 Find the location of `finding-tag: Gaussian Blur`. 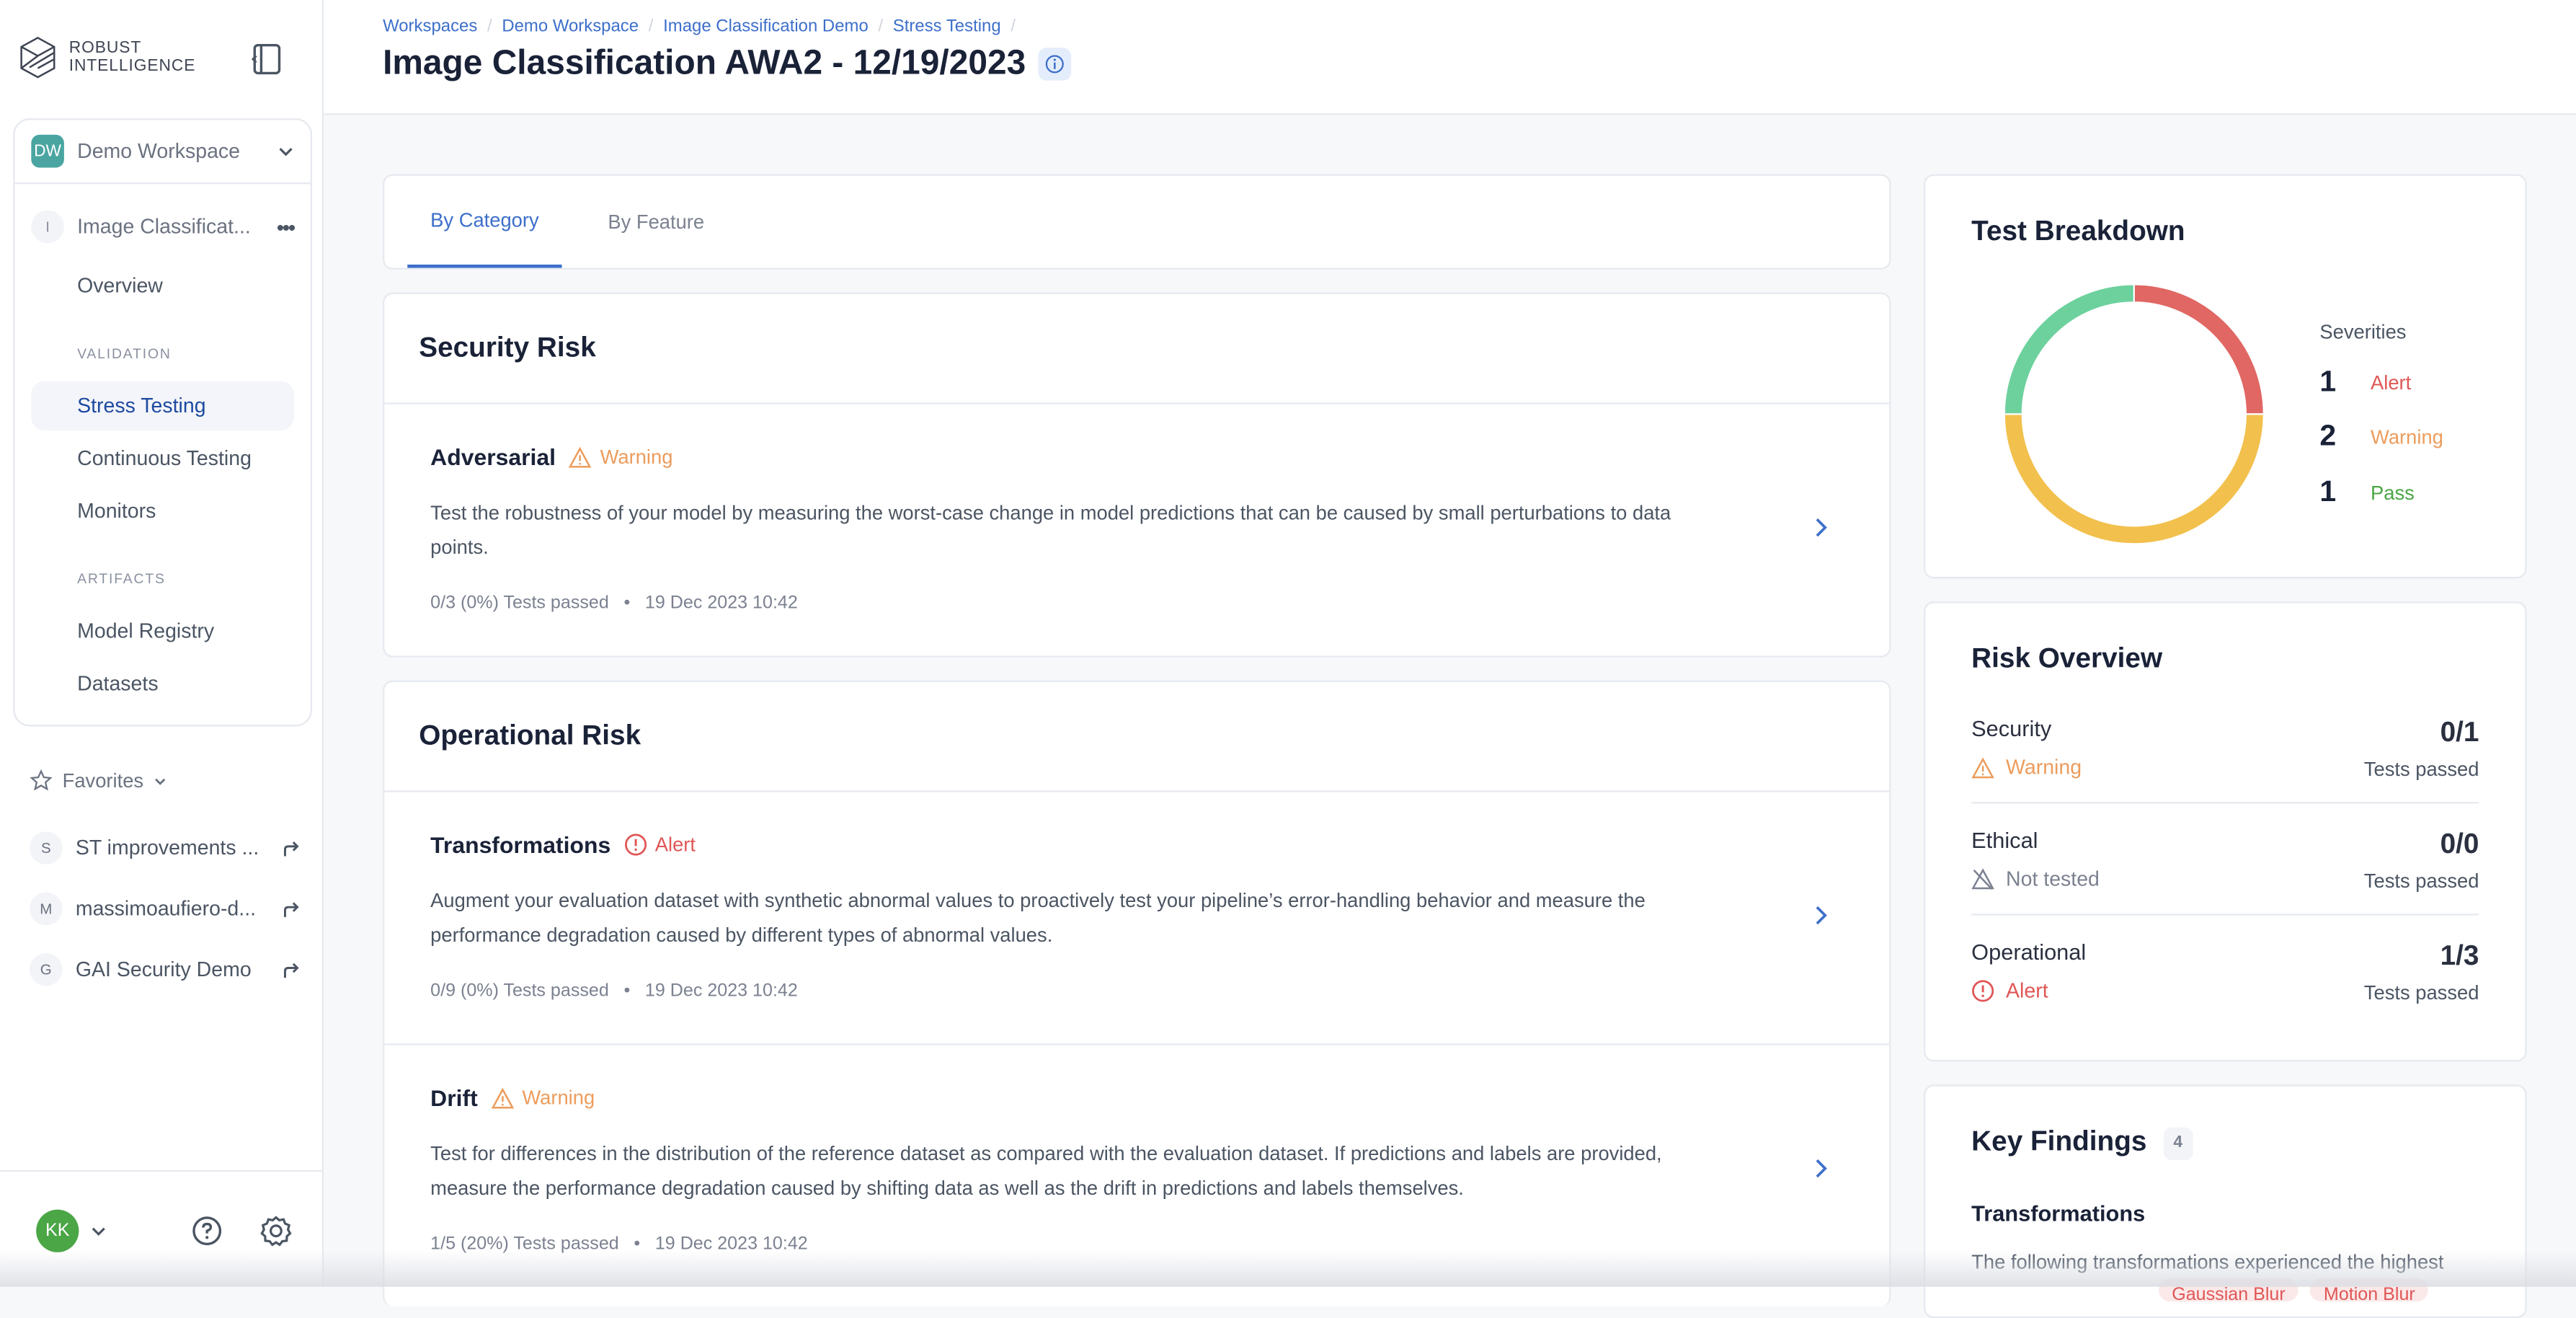

finding-tag: Gaussian Blur is located at coordinates (2229, 1290).